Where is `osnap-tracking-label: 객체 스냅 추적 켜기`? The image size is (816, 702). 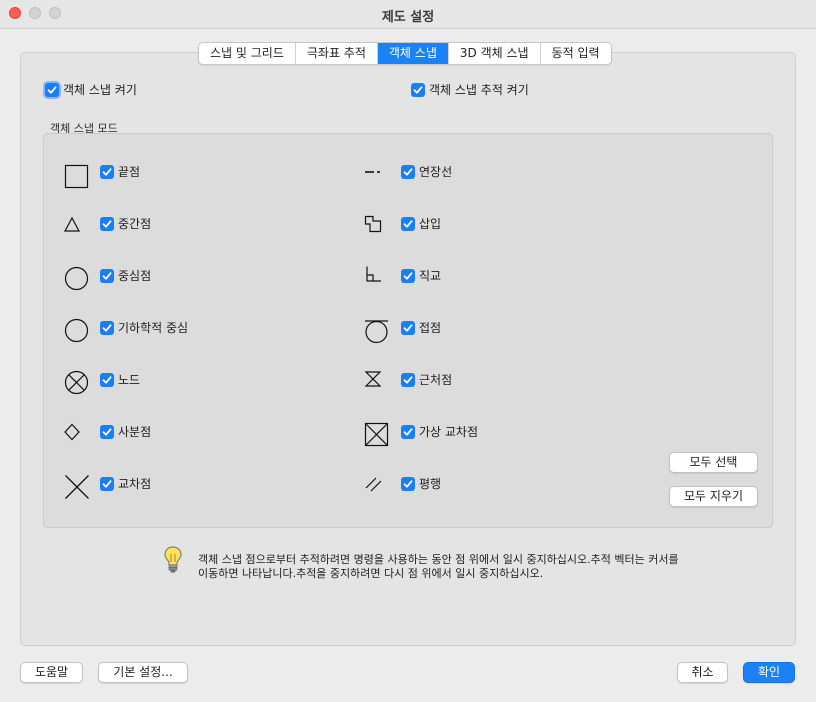
osnap-tracking-label: 객체 스냅 추적 켜기 is located at coordinates (479, 90).